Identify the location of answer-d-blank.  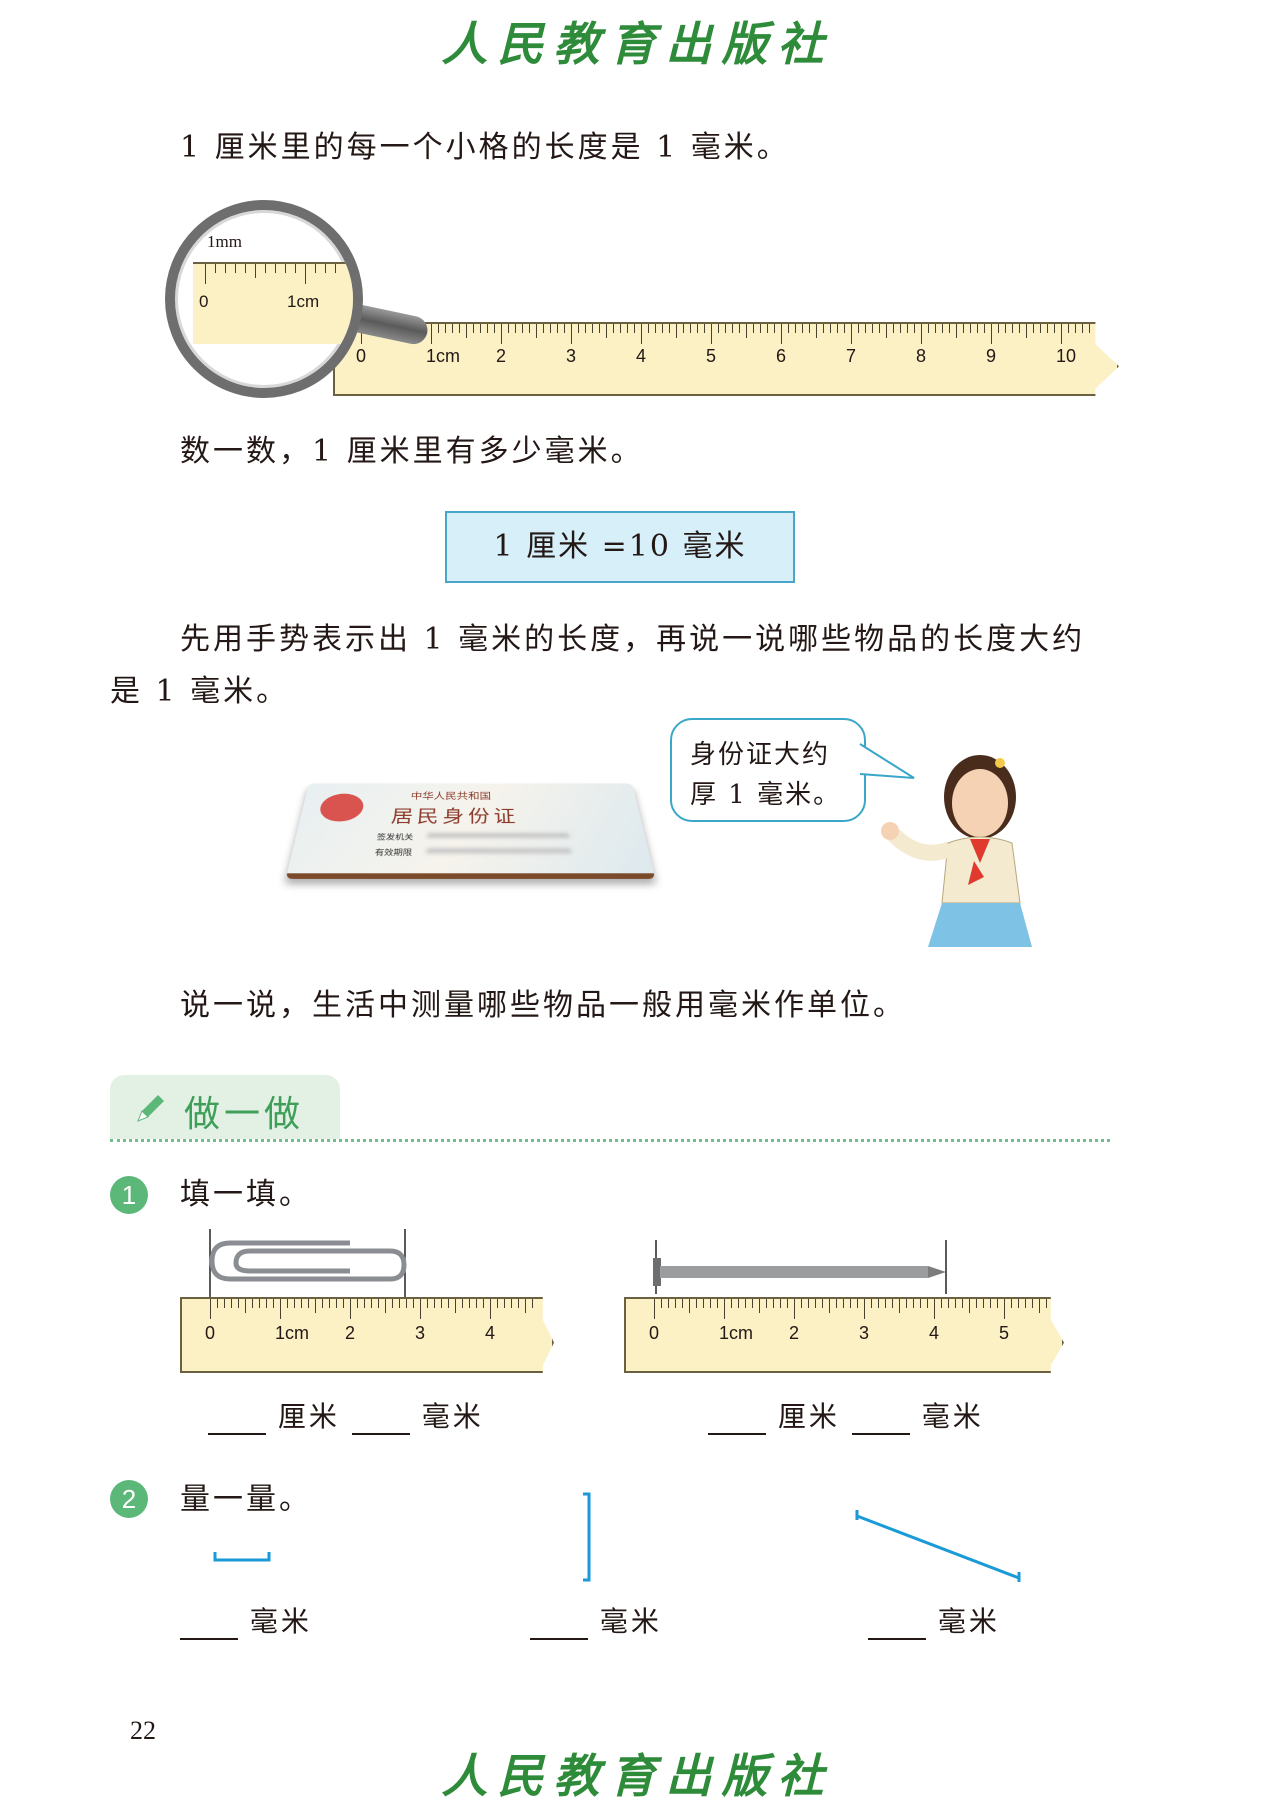
(559, 1626).